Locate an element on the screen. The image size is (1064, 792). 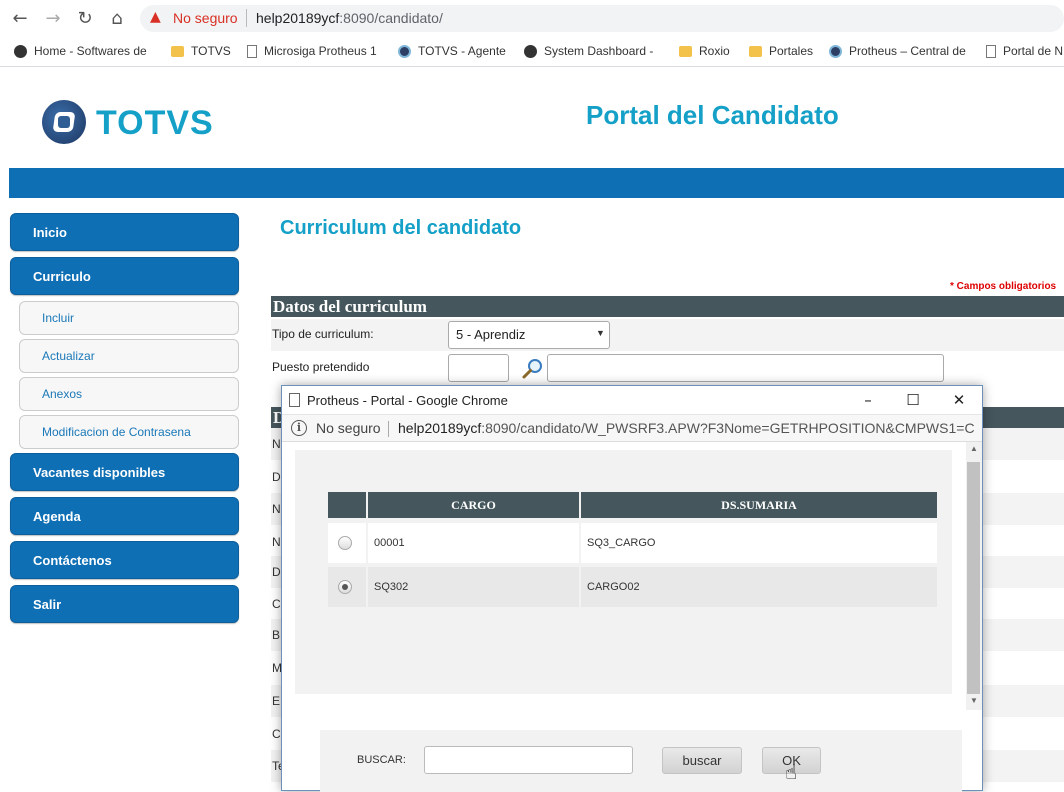
bookmark-label: TOTVS - Agente is located at coordinates (462, 51).